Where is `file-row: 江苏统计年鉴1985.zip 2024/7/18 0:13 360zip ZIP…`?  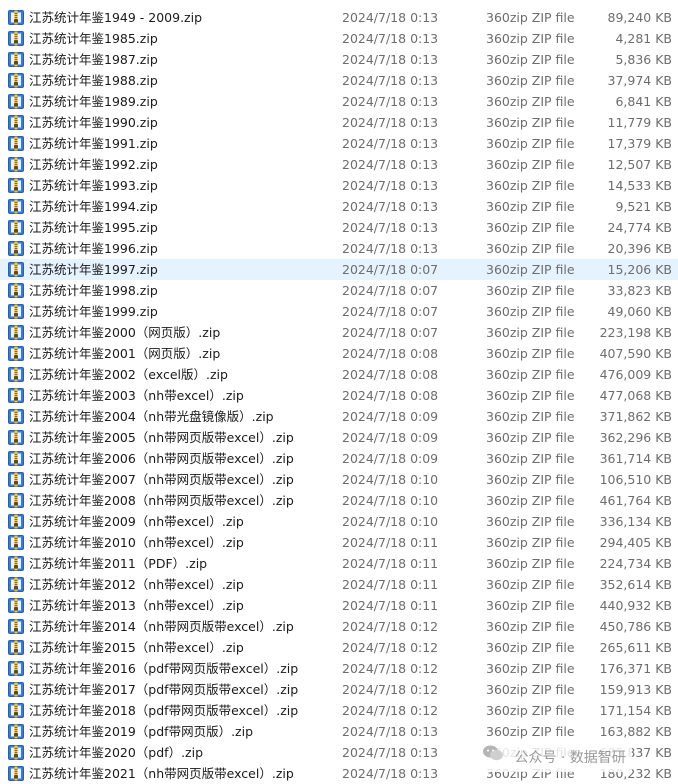 file-row: 江苏统计年鉴1985.zip 2024/7/18 0:13 360zip ZIP… is located at coordinates (339, 38).